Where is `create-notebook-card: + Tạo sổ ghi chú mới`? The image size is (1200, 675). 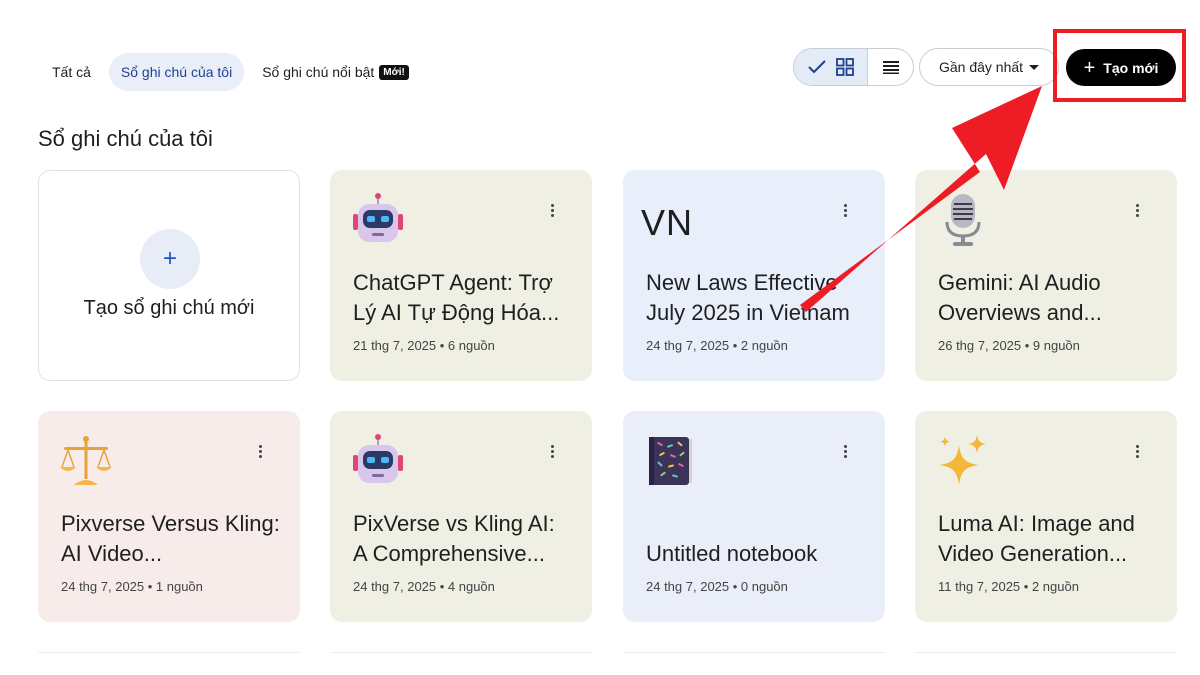
create-notebook-card: + Tạo sổ ghi chú mới is located at coordinates (169, 275).